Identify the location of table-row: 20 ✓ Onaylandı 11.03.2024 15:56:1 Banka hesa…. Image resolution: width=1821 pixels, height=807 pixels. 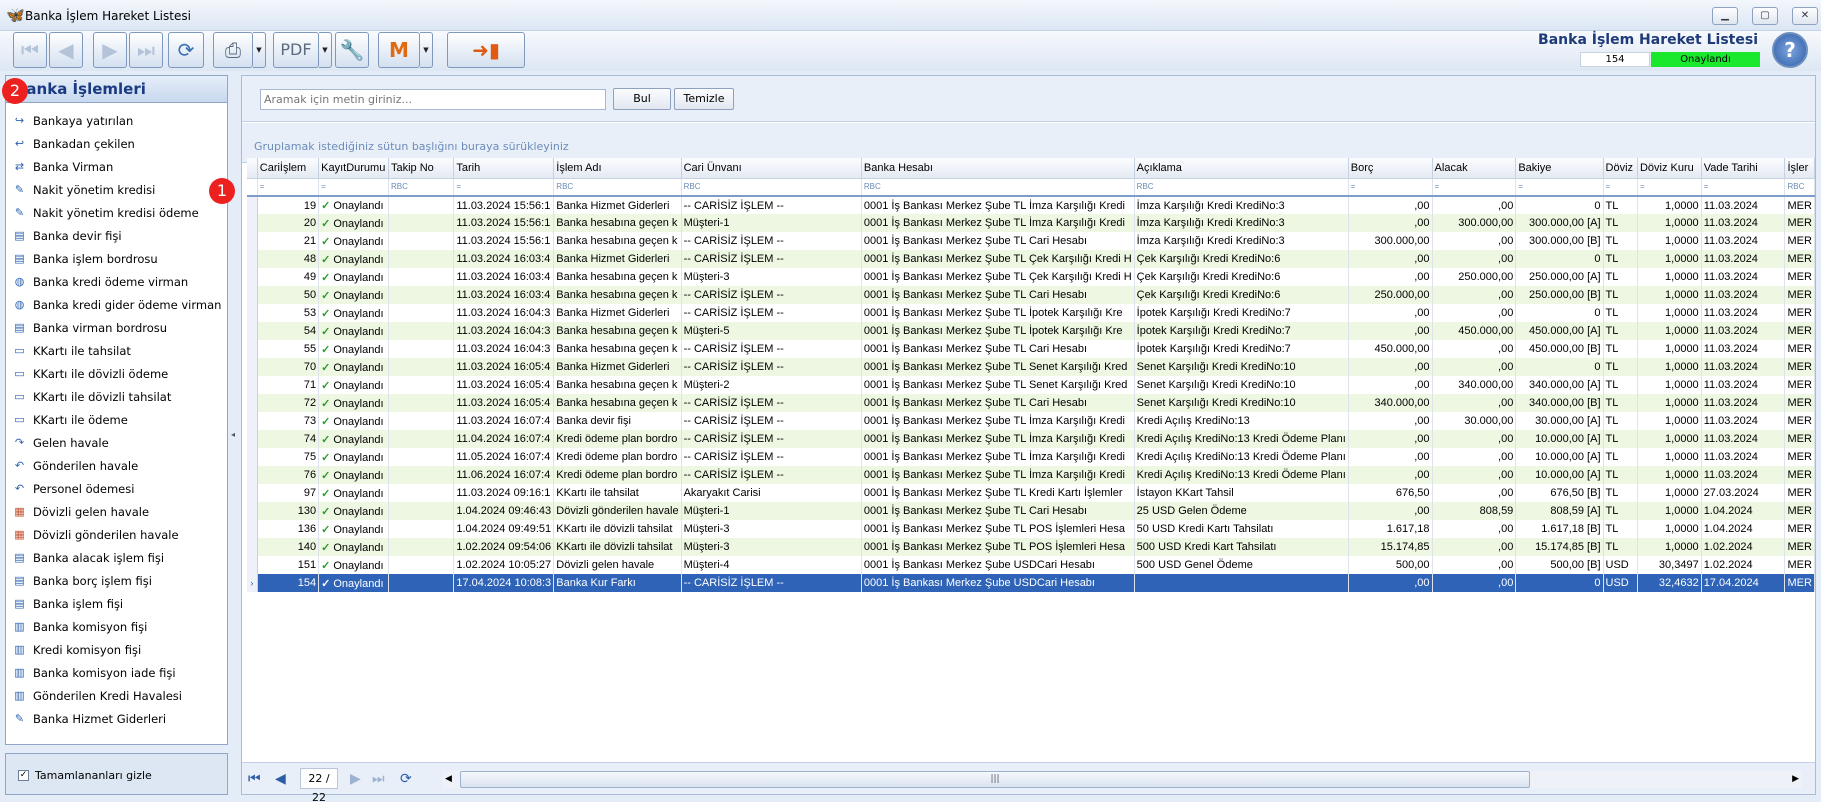
(1031, 223).